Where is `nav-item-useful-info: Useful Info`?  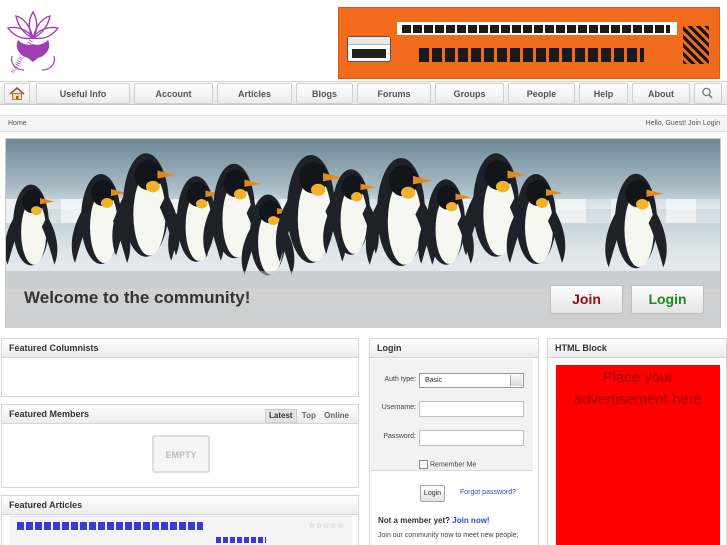 nav-item-useful-info: Useful Info is located at coordinates (83, 93).